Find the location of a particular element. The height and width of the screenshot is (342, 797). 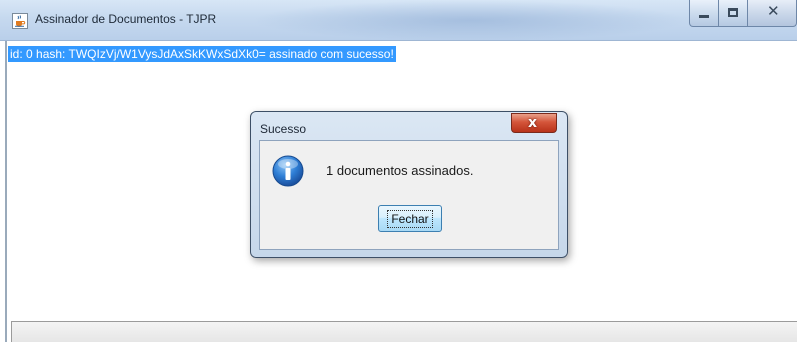

close-icon: x is located at coordinates (533, 123).